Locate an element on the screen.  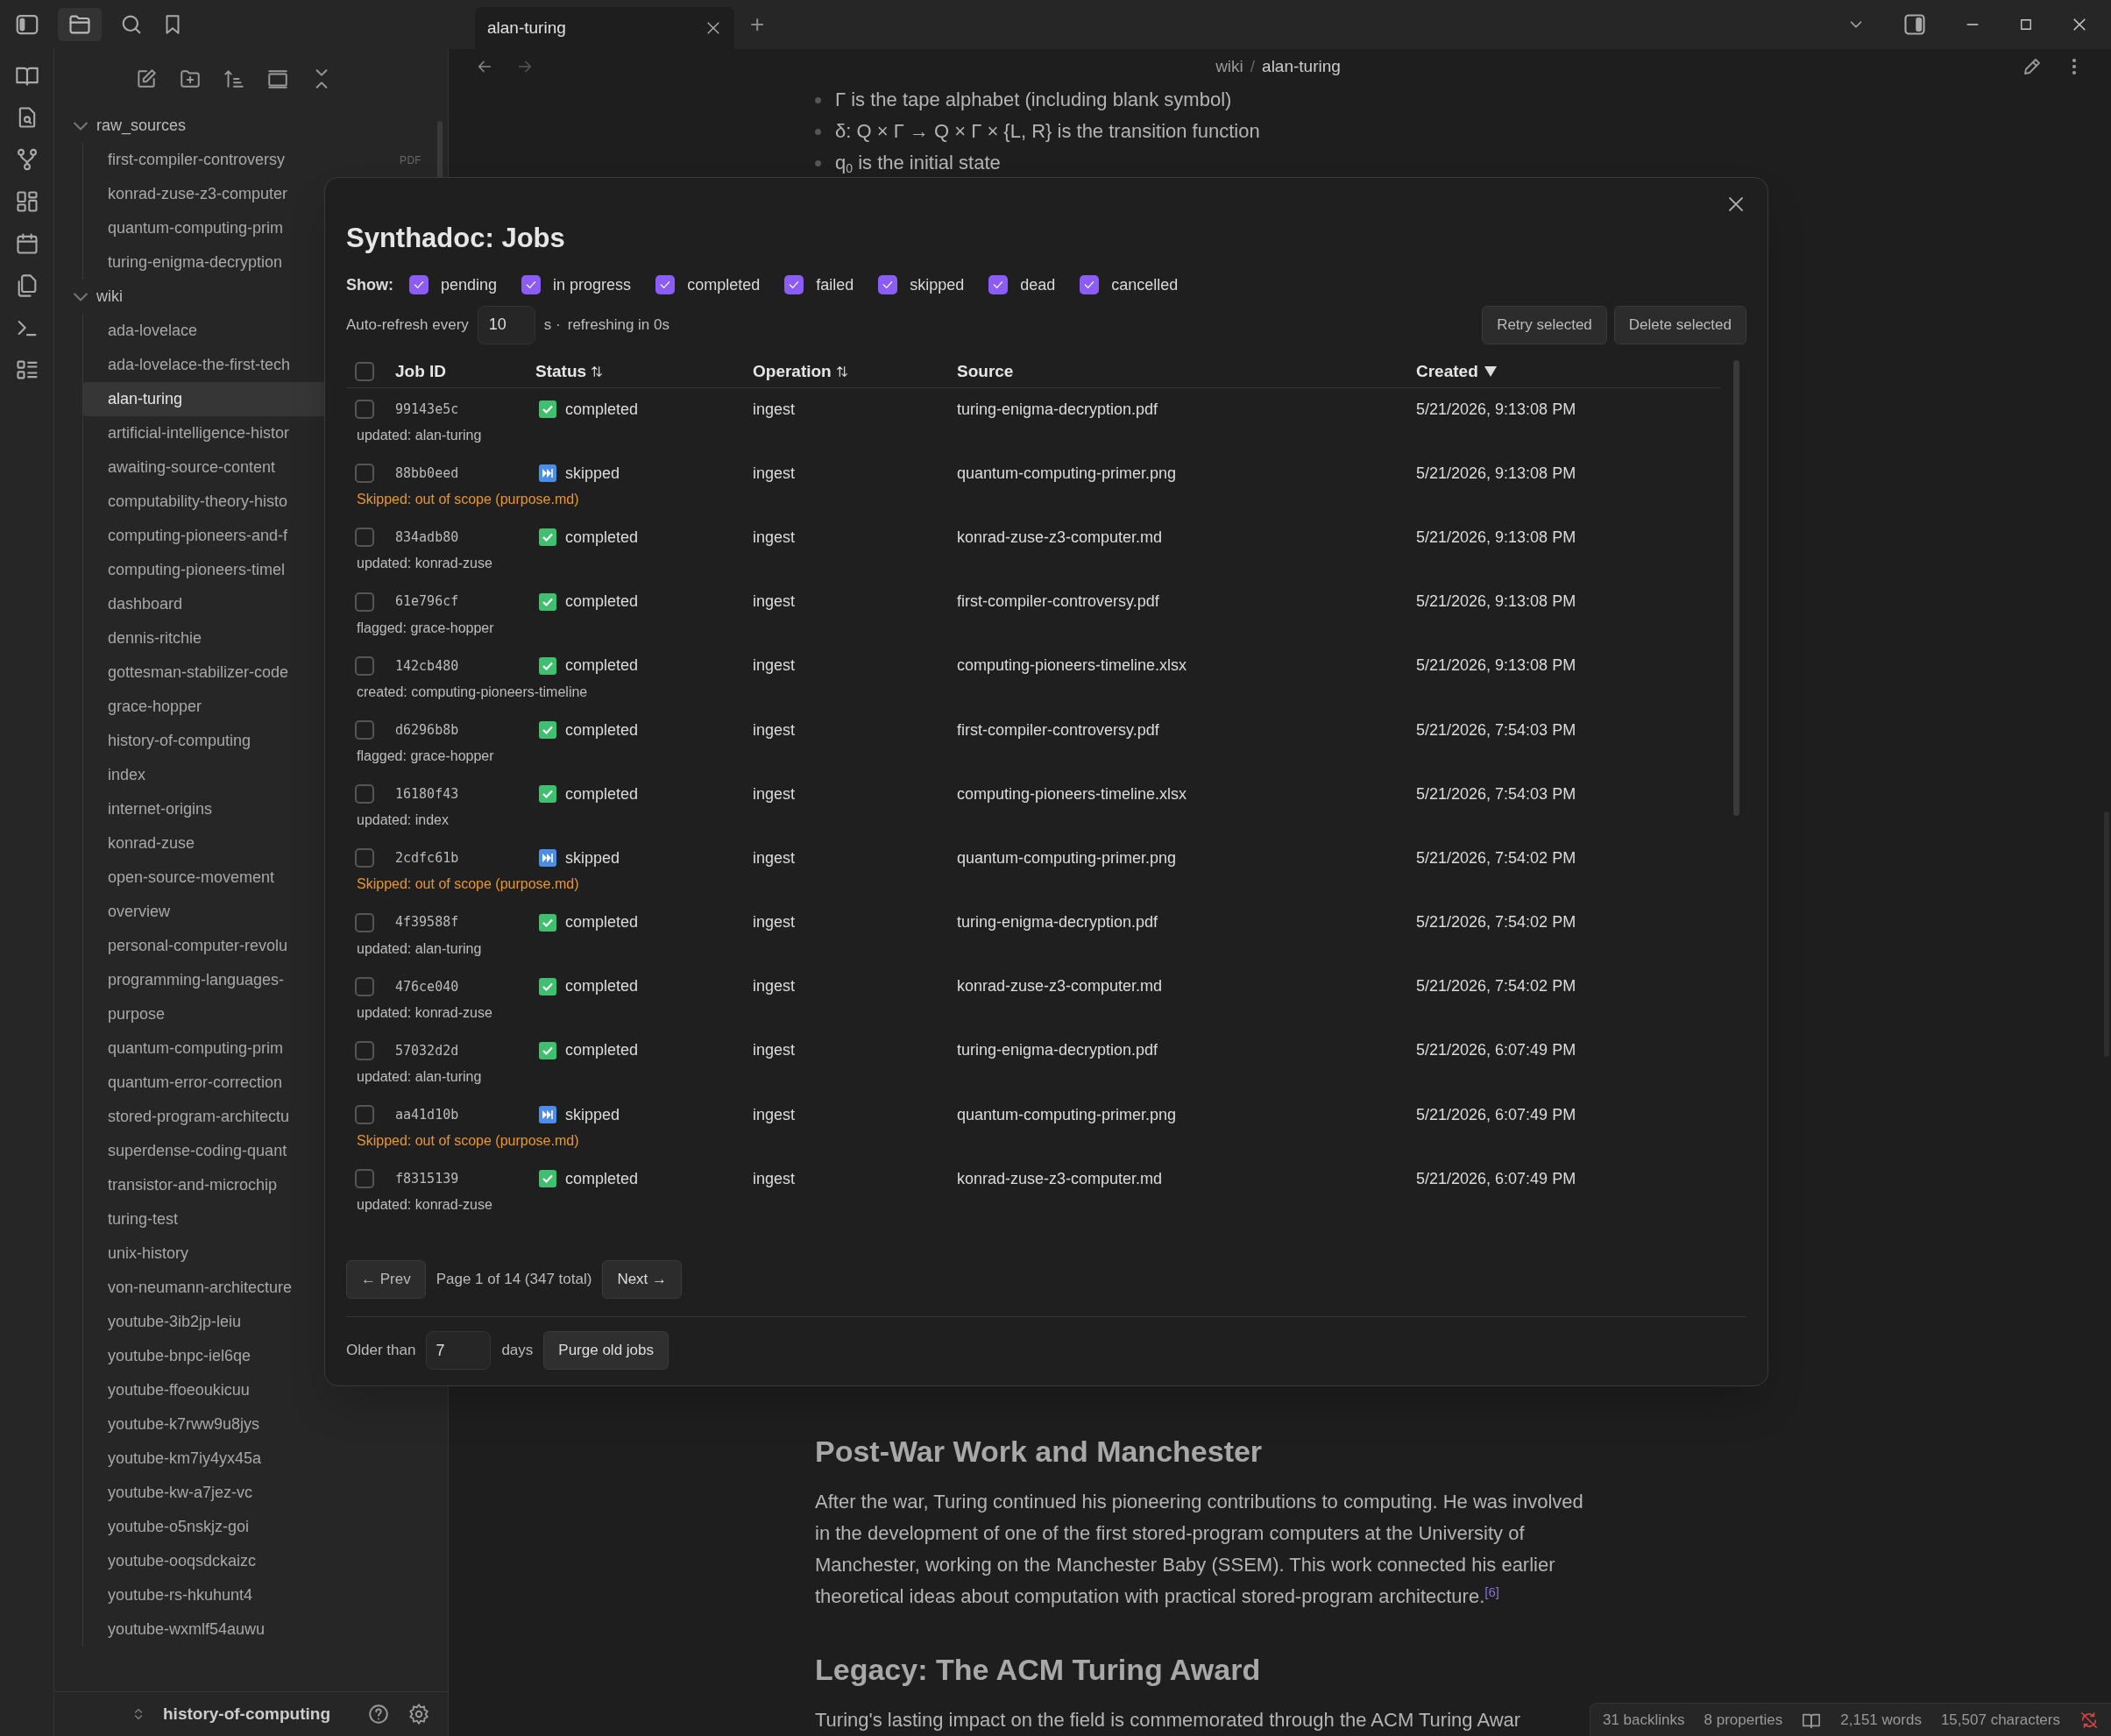
delete-selected-button: Delete selected is located at coordinates (1679, 324).